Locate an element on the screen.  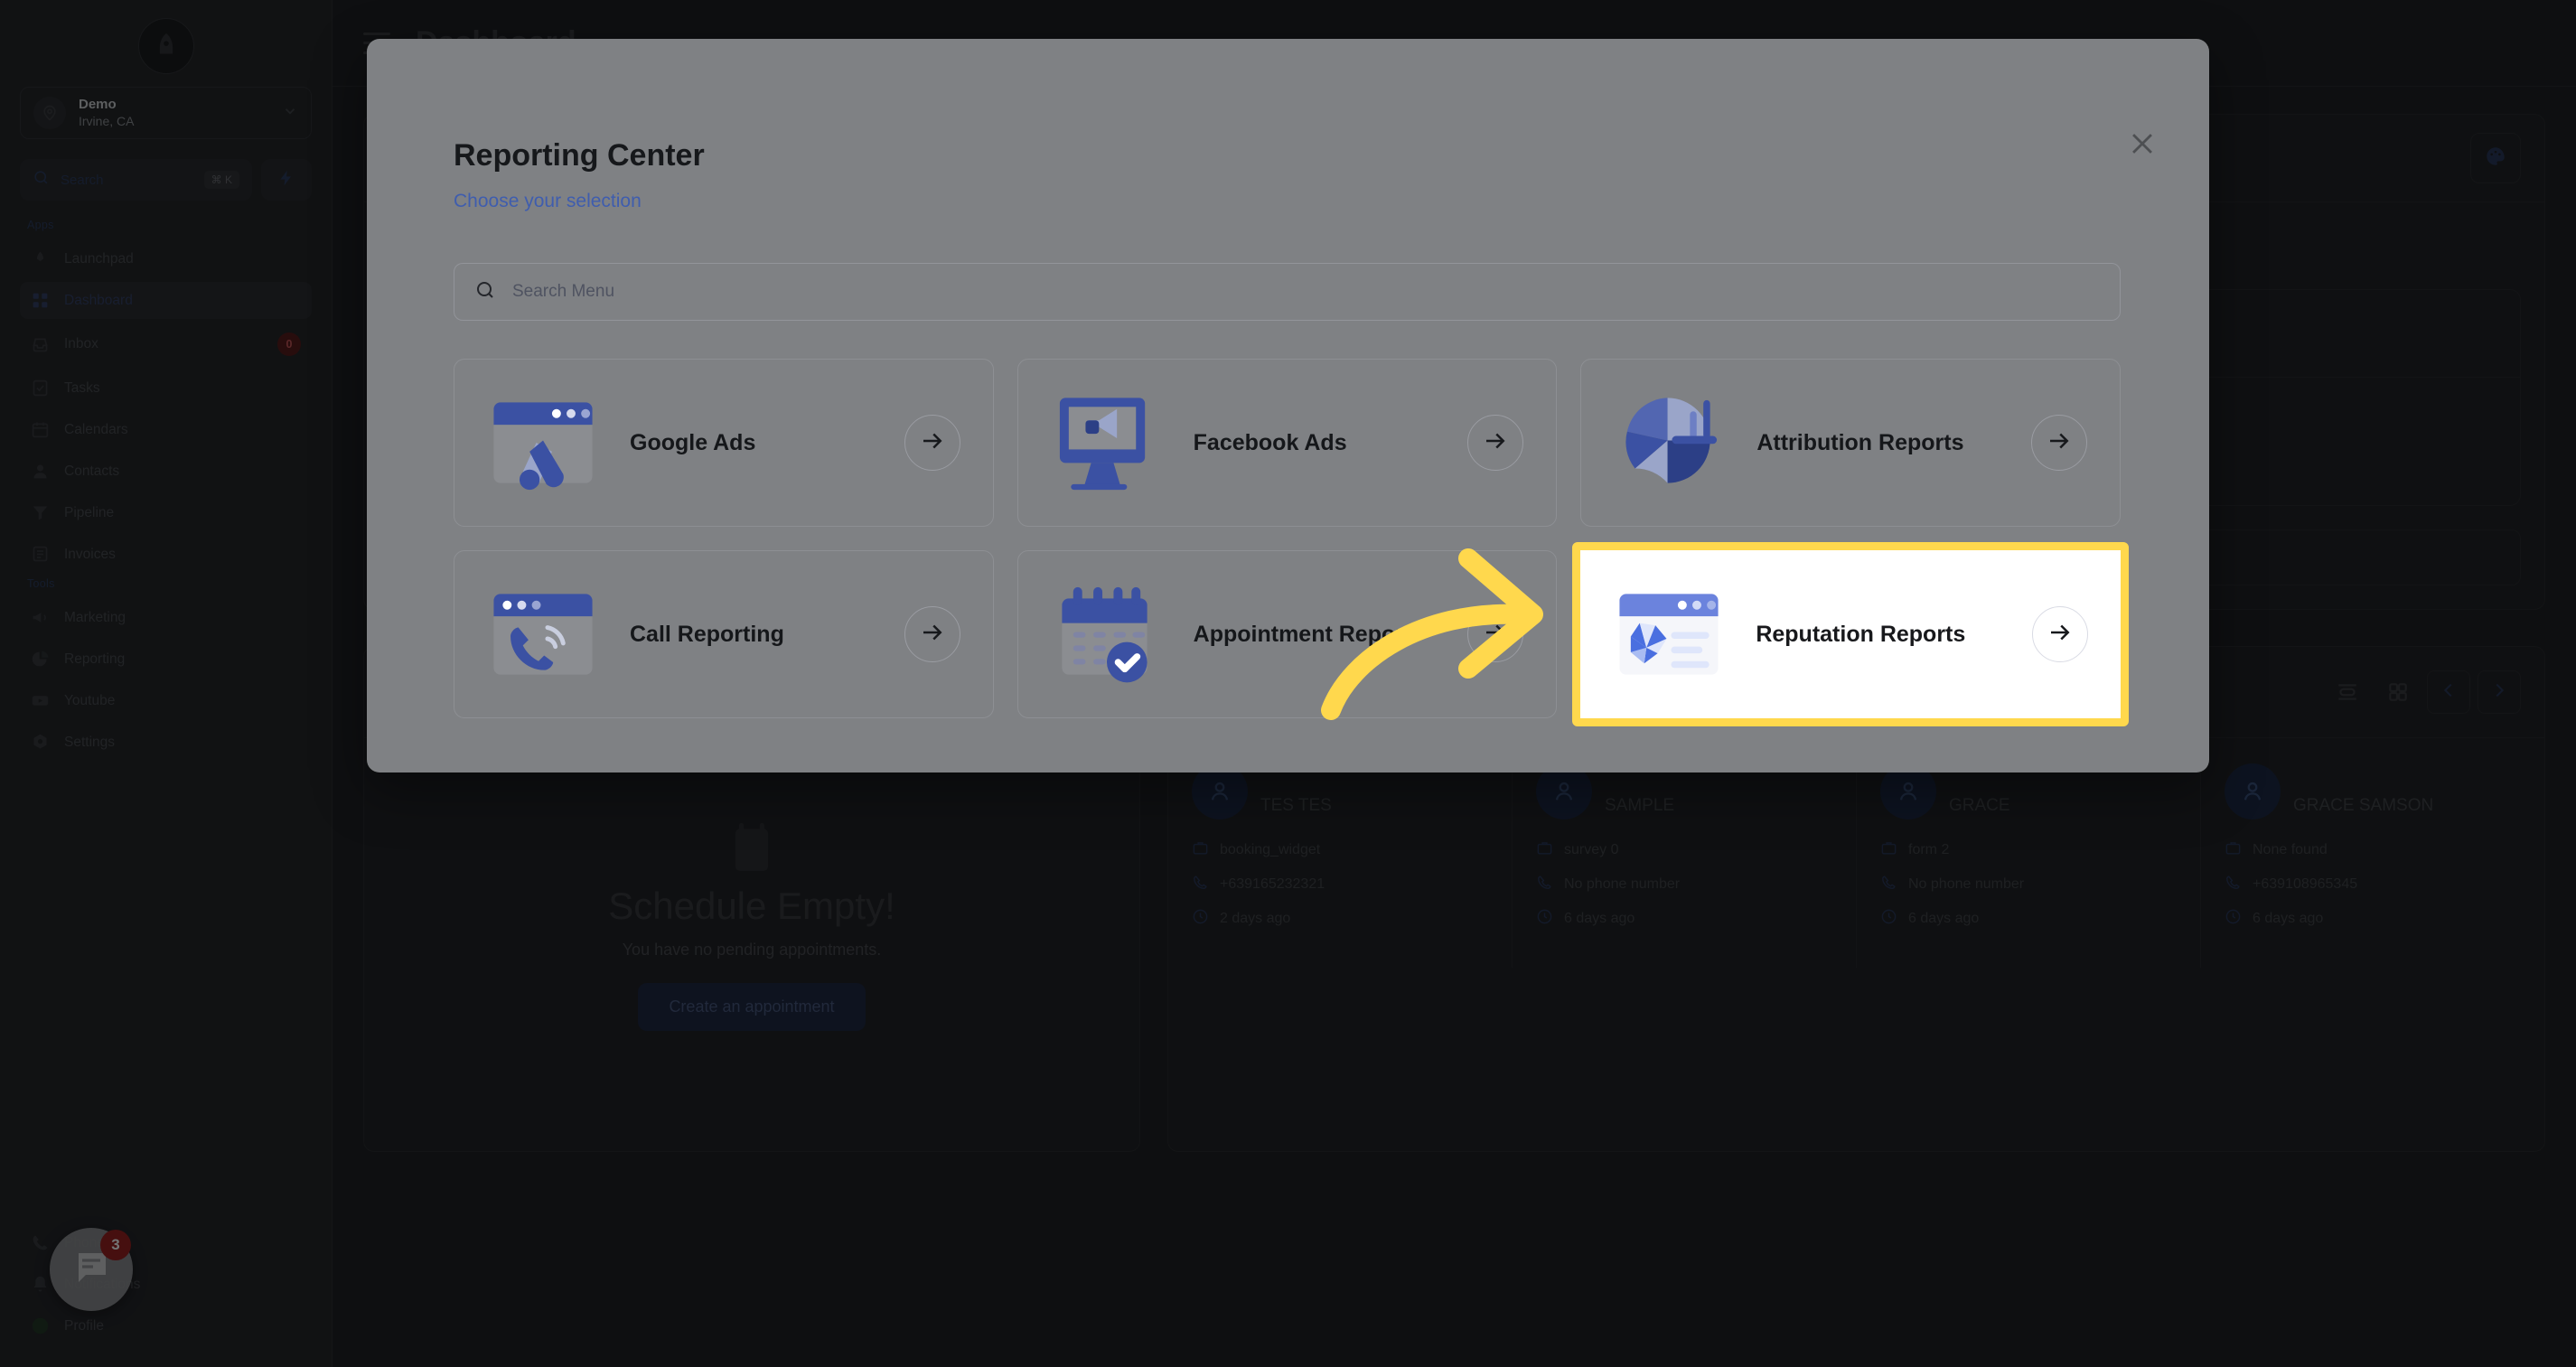
report-card-label: Attribution Reports is located at coordinates (1860, 442).